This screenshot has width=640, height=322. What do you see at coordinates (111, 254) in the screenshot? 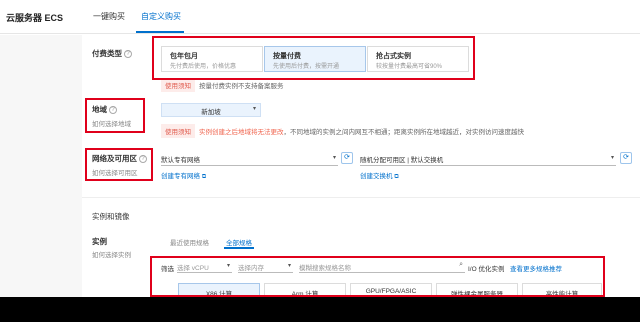
I see `instance-help-link: 如何选择实例` at bounding box center [111, 254].